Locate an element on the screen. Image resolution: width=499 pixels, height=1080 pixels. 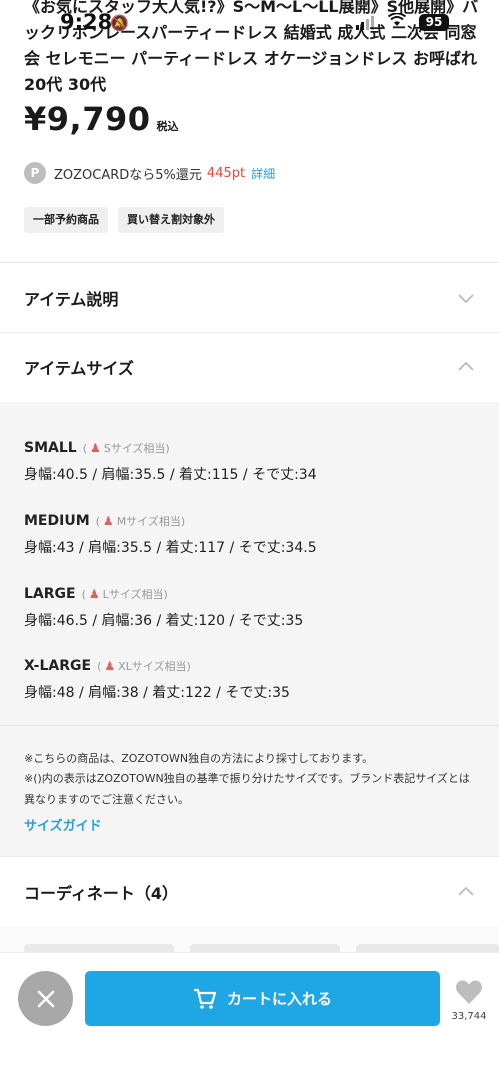
size-name: SMALL is located at coordinates (50, 448).